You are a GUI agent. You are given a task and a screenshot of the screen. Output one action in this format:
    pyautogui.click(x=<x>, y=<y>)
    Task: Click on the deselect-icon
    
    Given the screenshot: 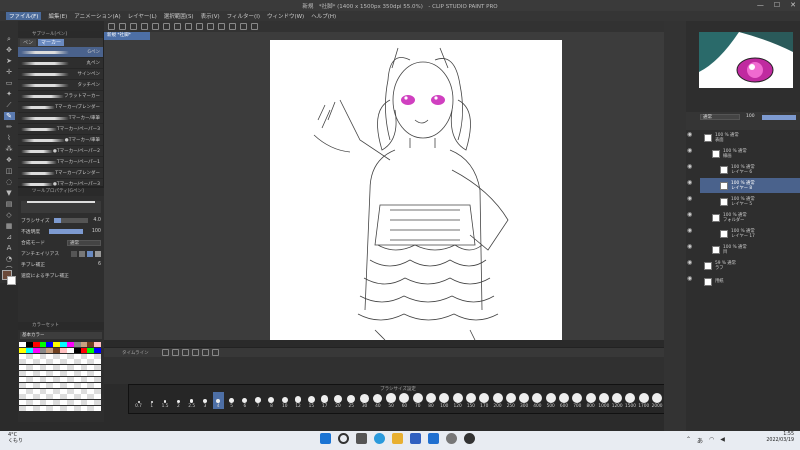 What is the action you would take?
    pyautogui.click(x=188, y=26)
    